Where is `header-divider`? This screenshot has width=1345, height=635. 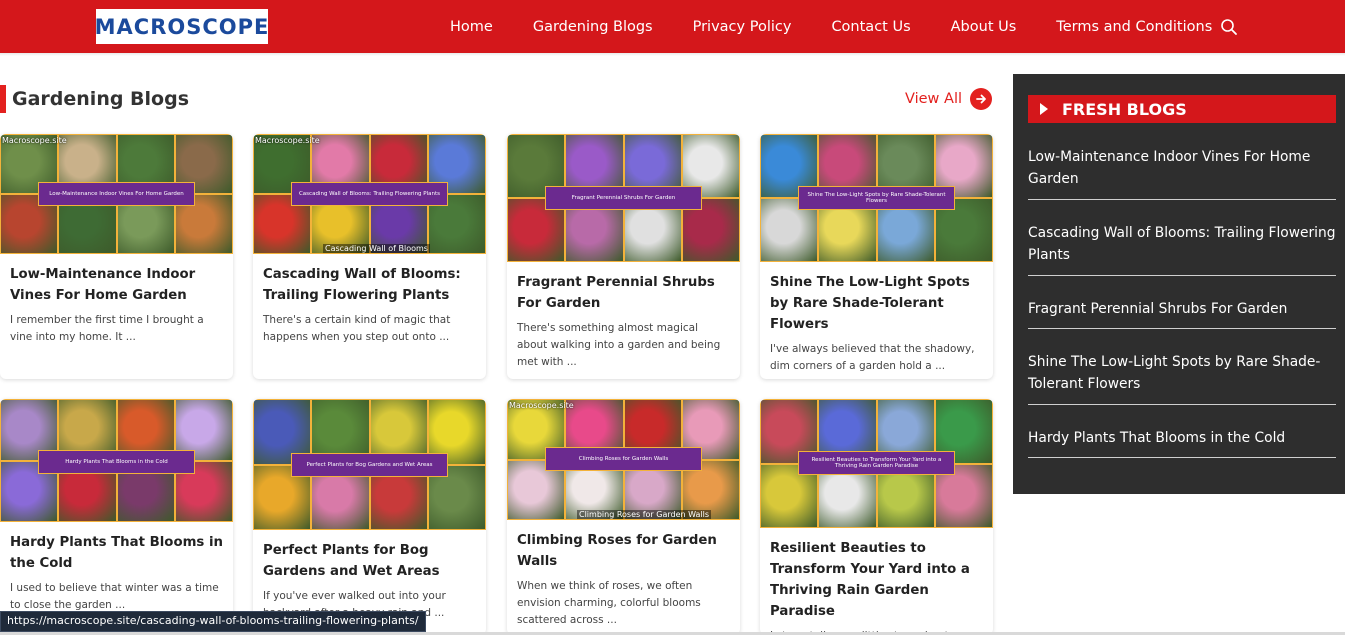
header-divider is located at coordinates (672, 54).